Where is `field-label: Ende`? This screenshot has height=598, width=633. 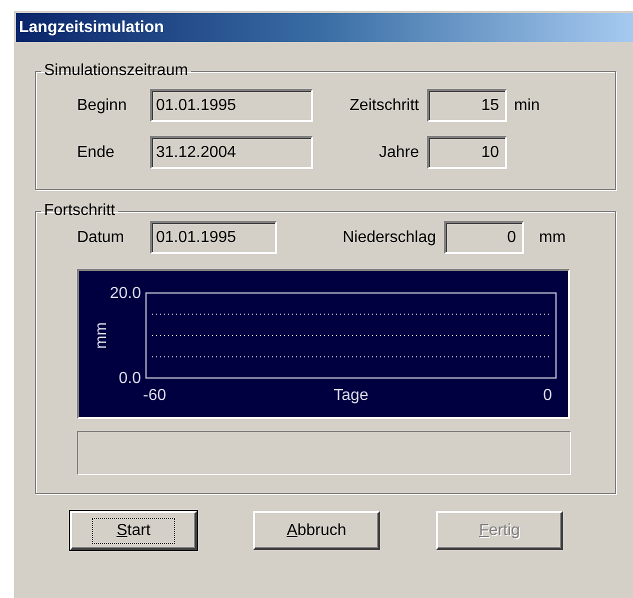
field-label: Ende is located at coordinates (96, 153).